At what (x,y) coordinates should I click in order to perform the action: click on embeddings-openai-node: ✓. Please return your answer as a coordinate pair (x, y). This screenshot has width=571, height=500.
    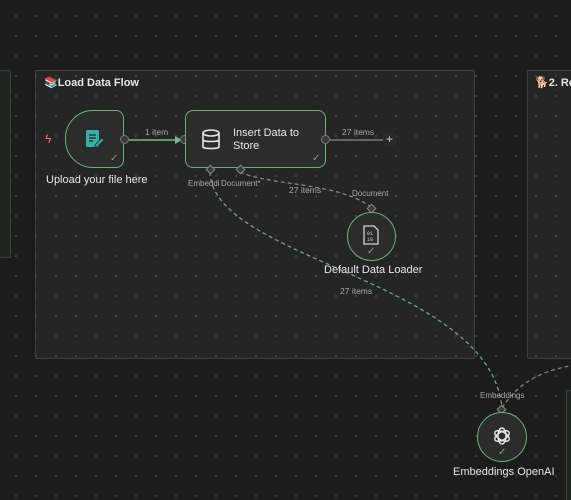
    Looking at the image, I should click on (502, 437).